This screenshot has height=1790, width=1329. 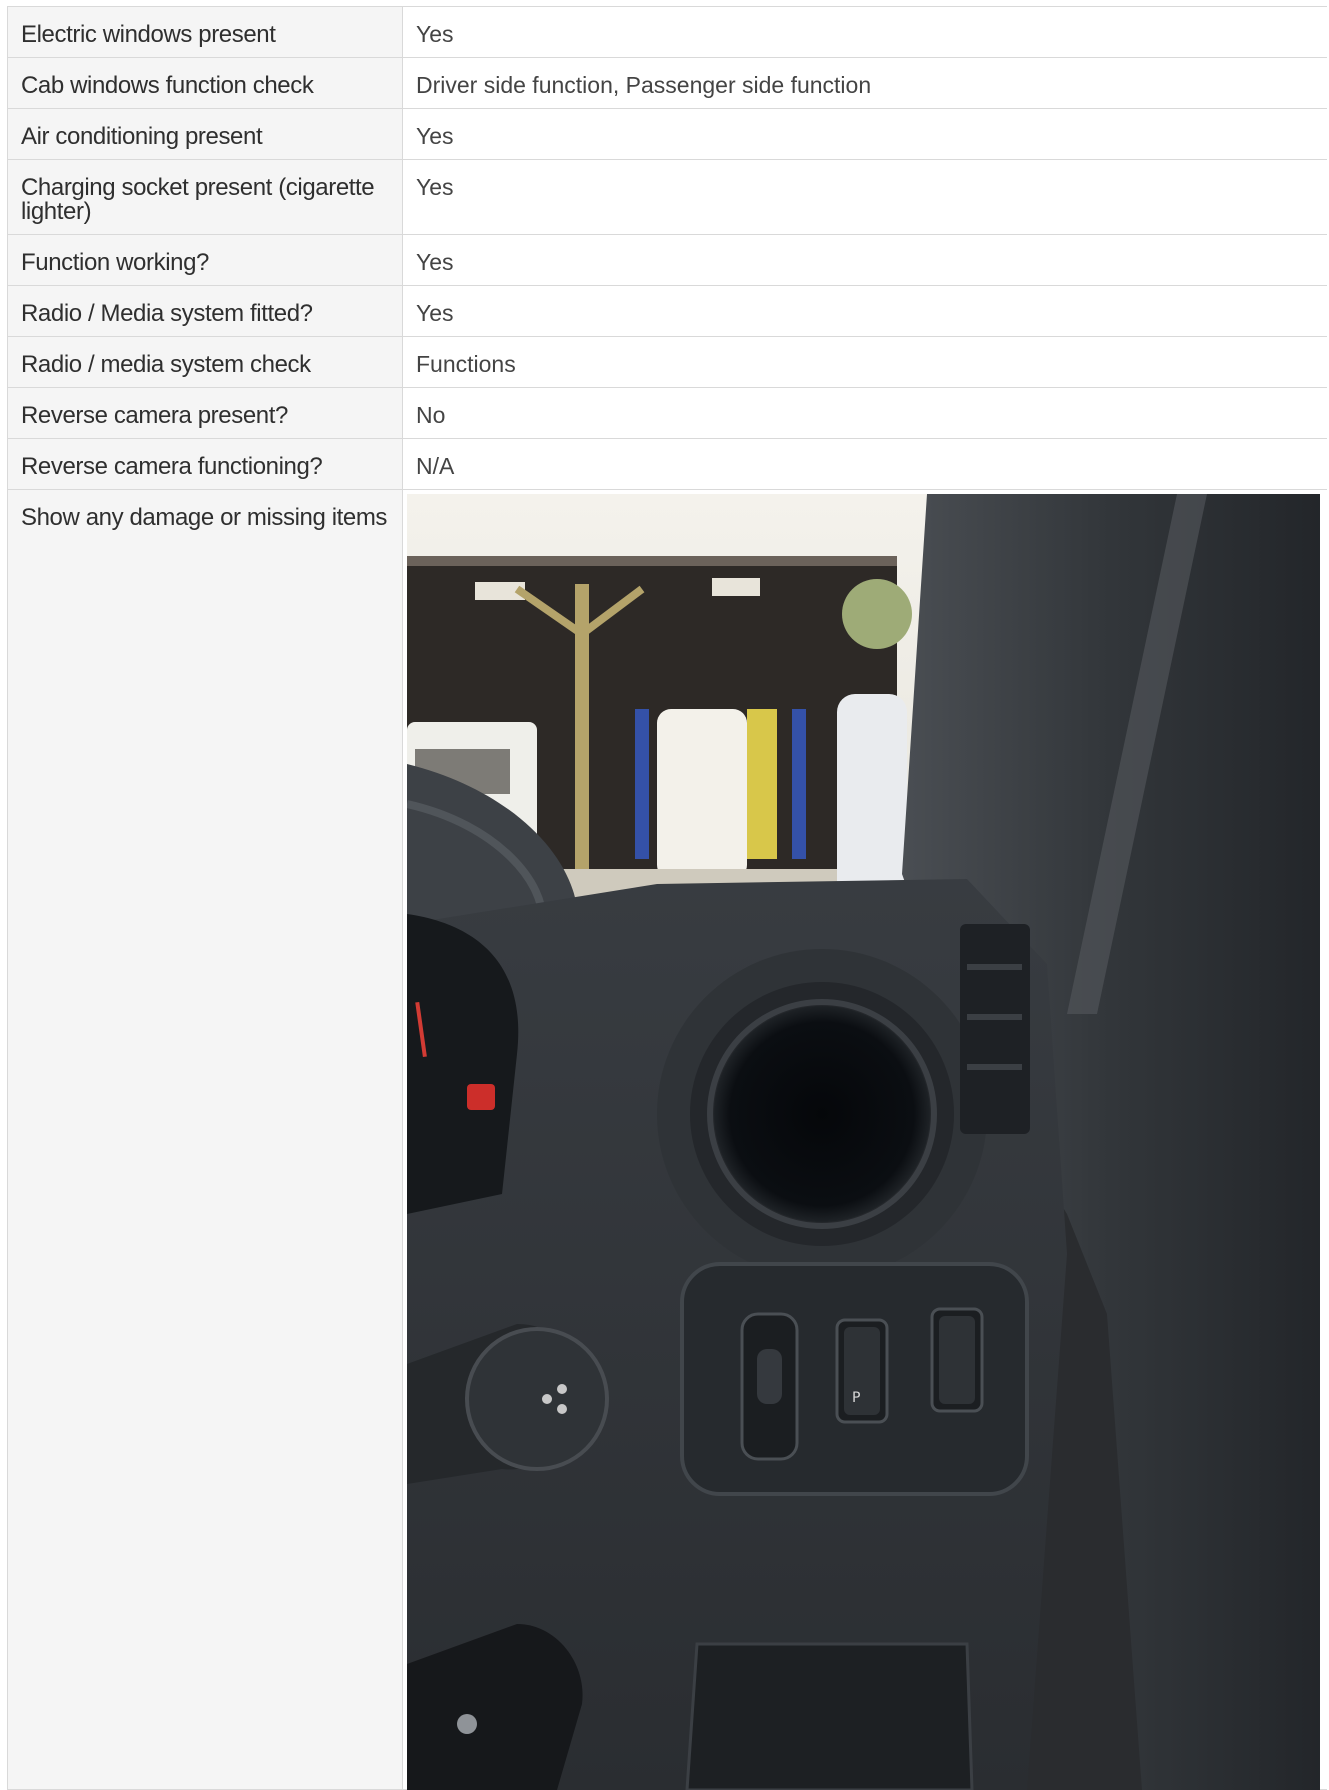 I want to click on row-label: Electric windows present, so click(x=205, y=32).